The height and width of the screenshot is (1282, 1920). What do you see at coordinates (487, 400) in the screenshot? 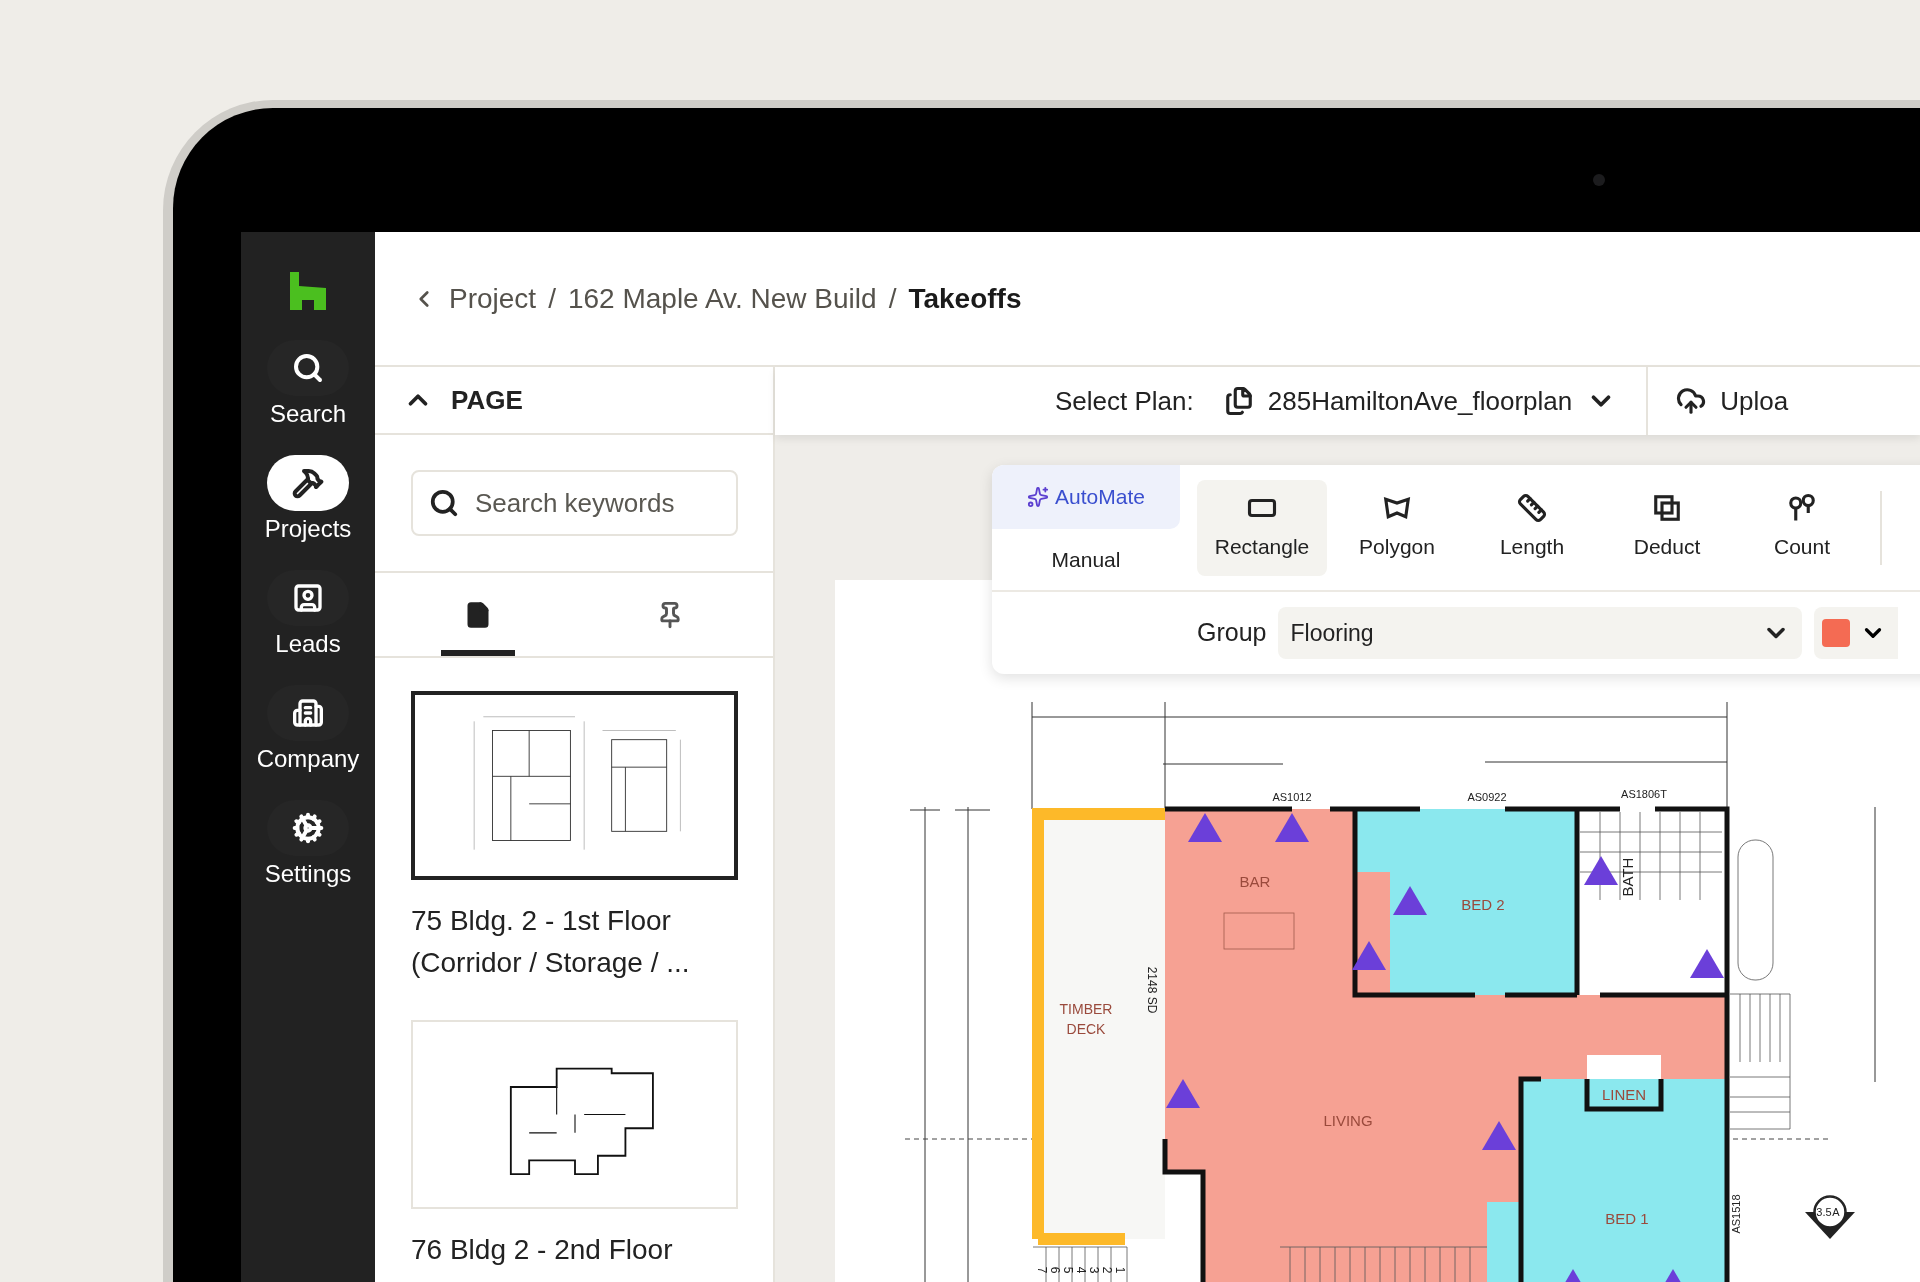
I see `panel-title: PAGE` at bounding box center [487, 400].